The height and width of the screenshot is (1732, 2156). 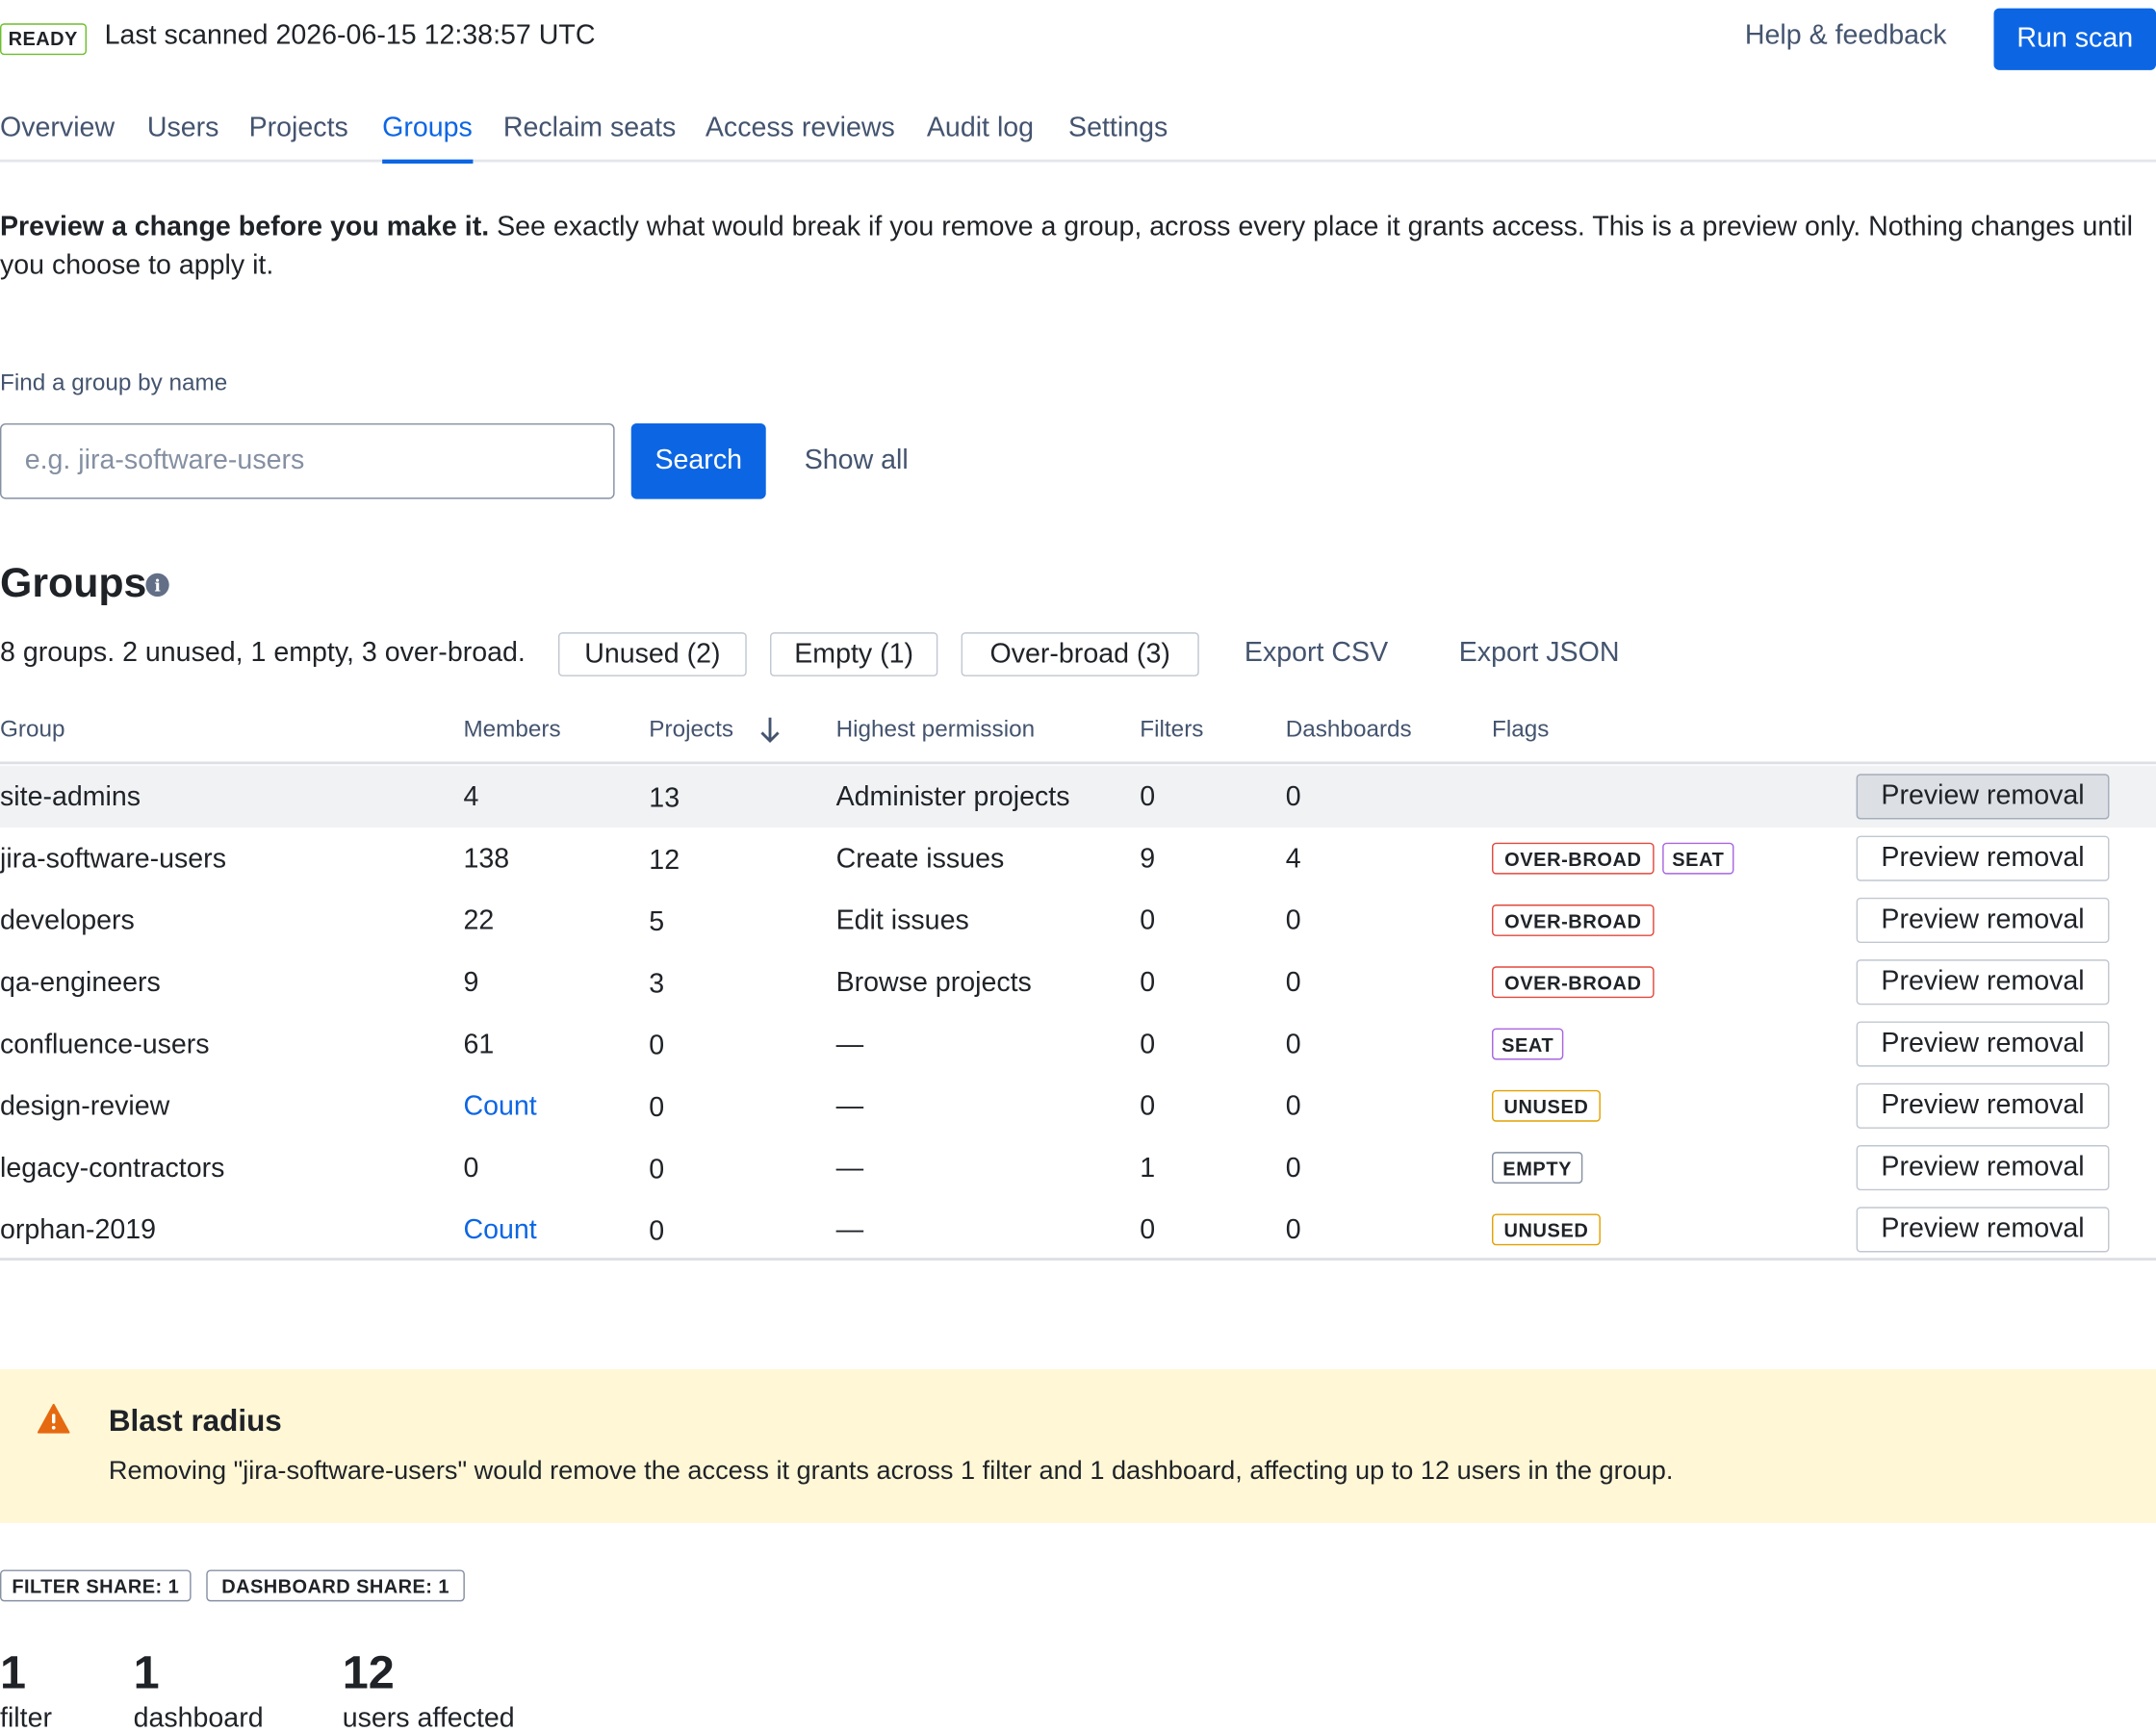 What do you see at coordinates (770, 729) in the screenshot?
I see `arrow-down-icon` at bounding box center [770, 729].